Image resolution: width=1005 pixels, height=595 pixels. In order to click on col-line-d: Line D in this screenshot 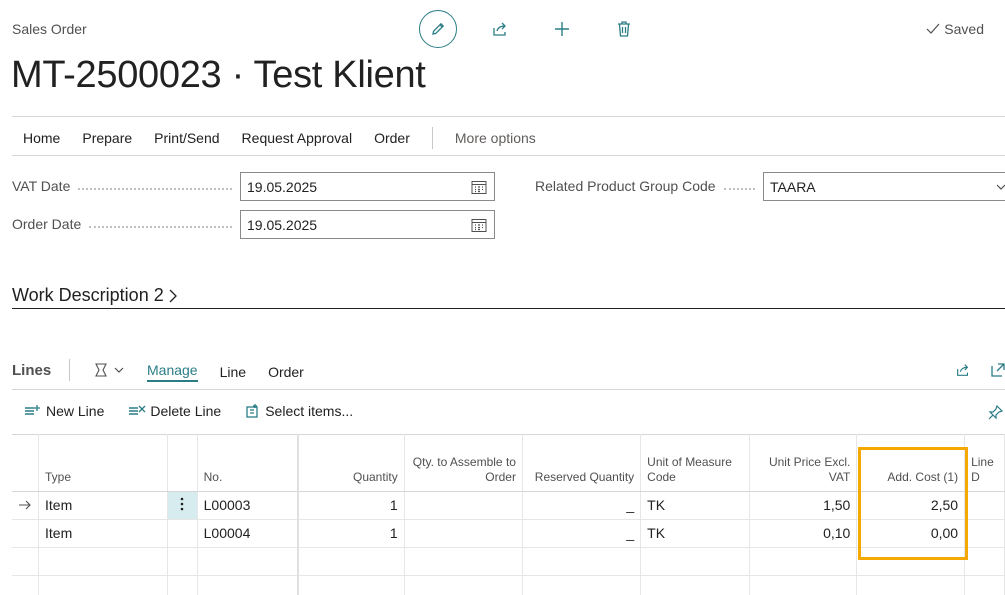, I will do `click(984, 463)`.